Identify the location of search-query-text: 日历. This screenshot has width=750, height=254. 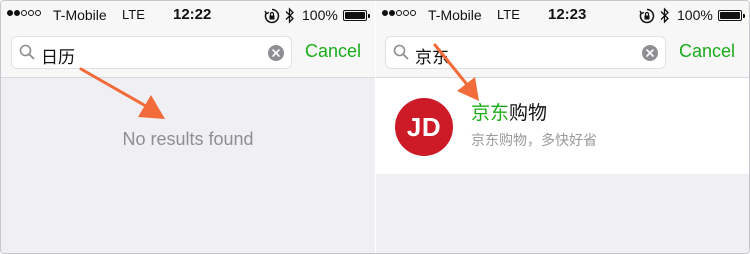
(58, 58).